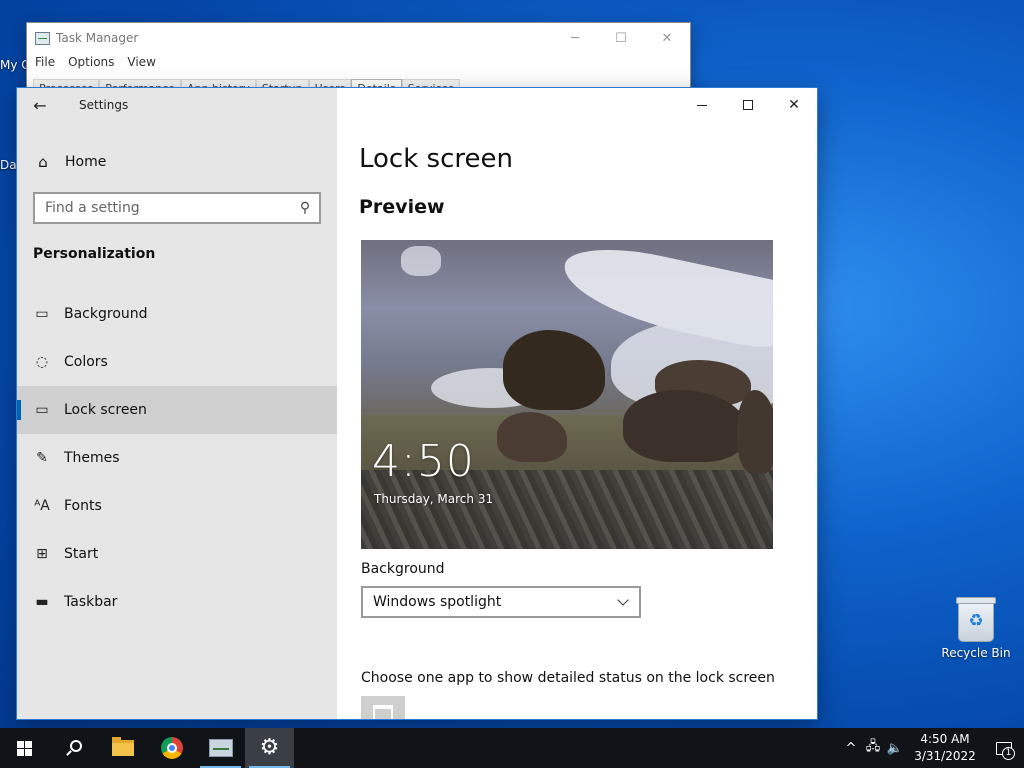 This screenshot has height=768, width=1024. Describe the element at coordinates (895, 748) in the screenshot. I see `volume-icon: 🔈` at that location.